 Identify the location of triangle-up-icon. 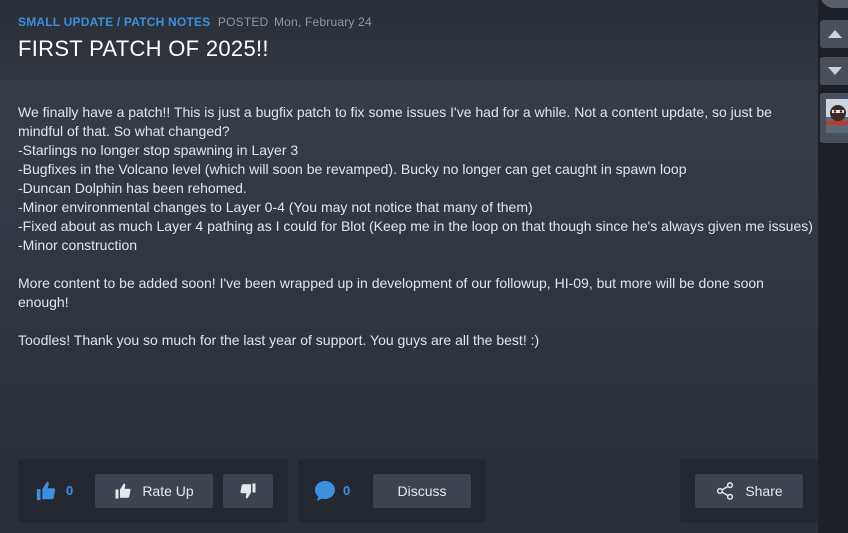
(835, 34).